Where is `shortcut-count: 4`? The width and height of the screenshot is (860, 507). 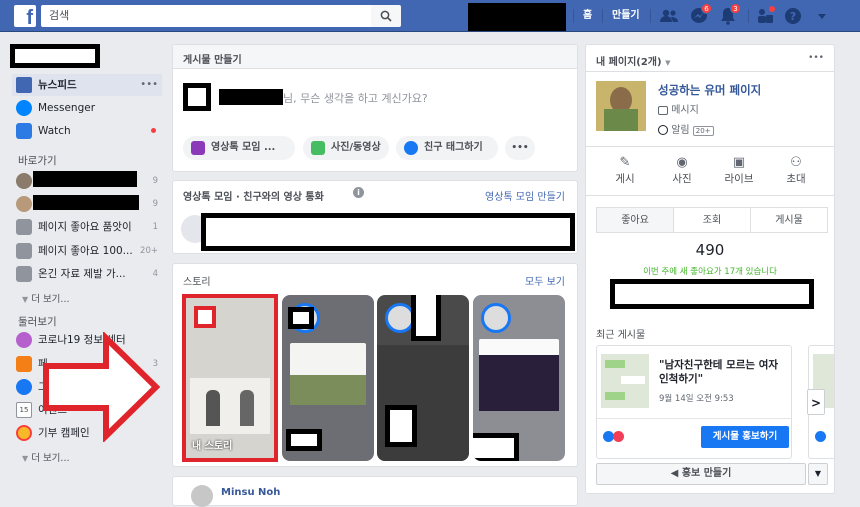 shortcut-count: 4 is located at coordinates (155, 274).